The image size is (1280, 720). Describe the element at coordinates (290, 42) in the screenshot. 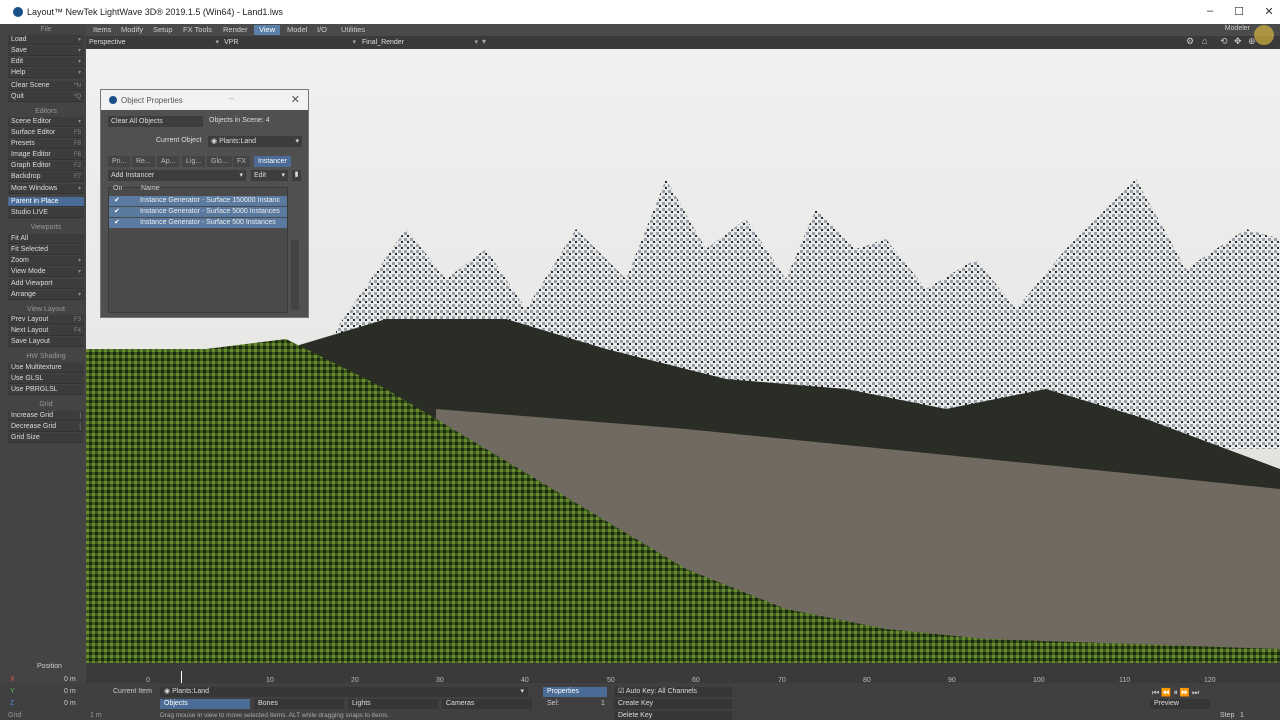

I see `render-mode-select: VPR ▾` at that location.